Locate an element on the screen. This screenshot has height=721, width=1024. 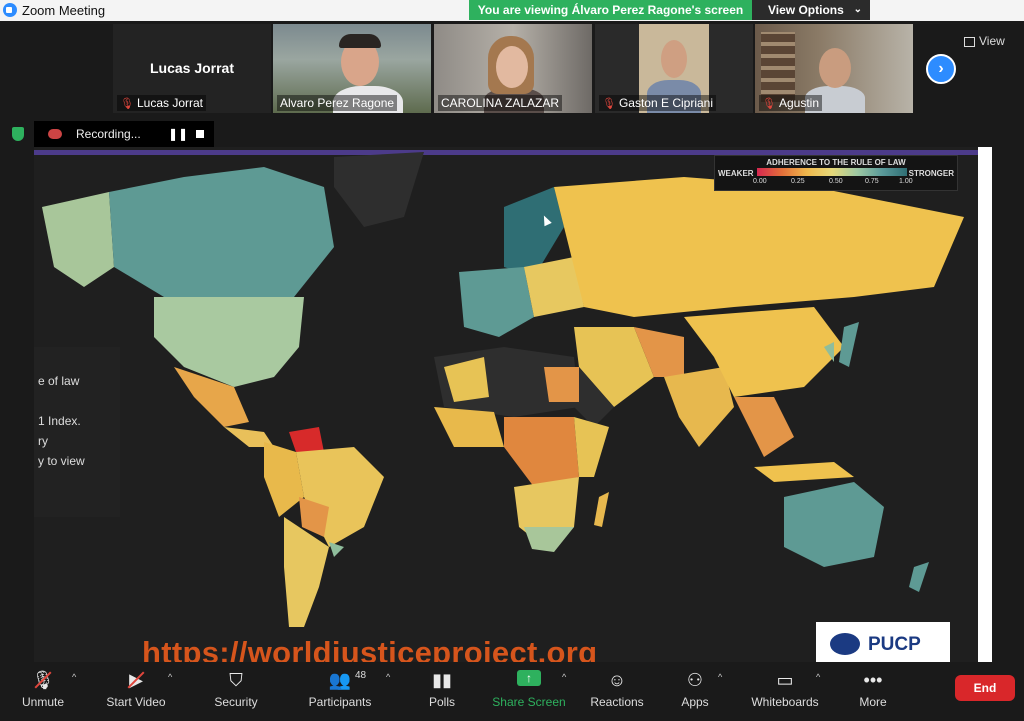
whiteboards-label: Whiteboards is located at coordinates (785, 702).